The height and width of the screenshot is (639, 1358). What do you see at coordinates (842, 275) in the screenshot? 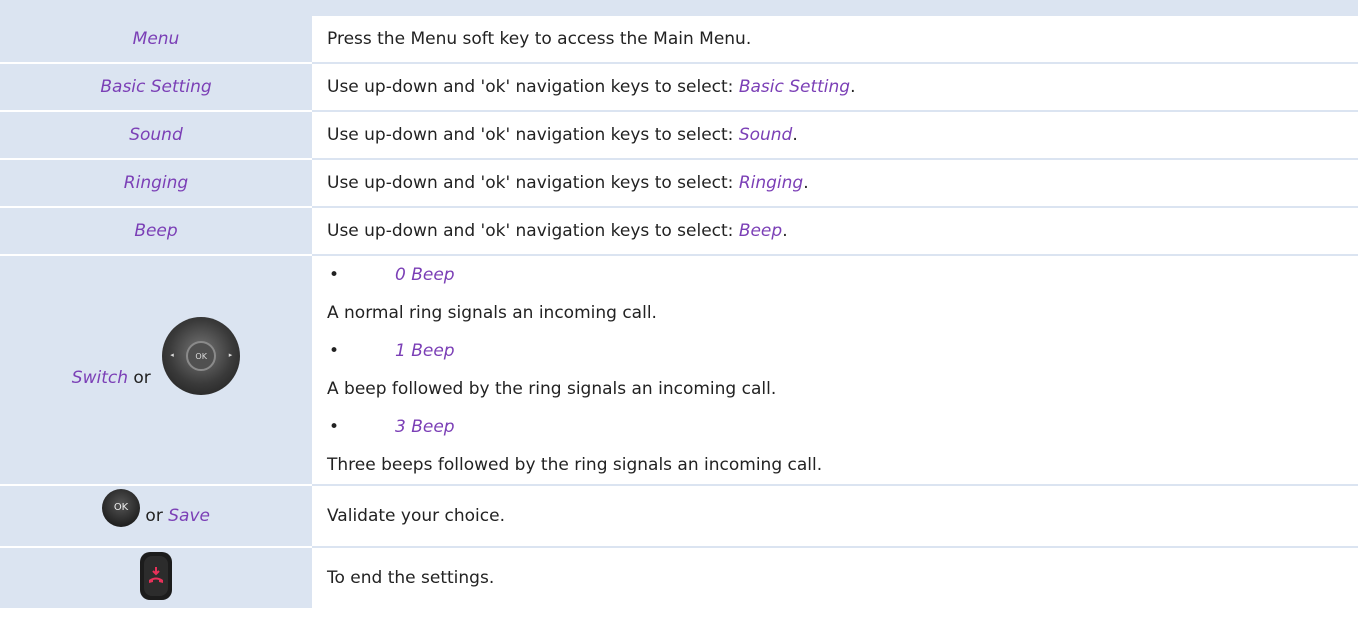
I see `option-line: • 0 Beep` at bounding box center [842, 275].